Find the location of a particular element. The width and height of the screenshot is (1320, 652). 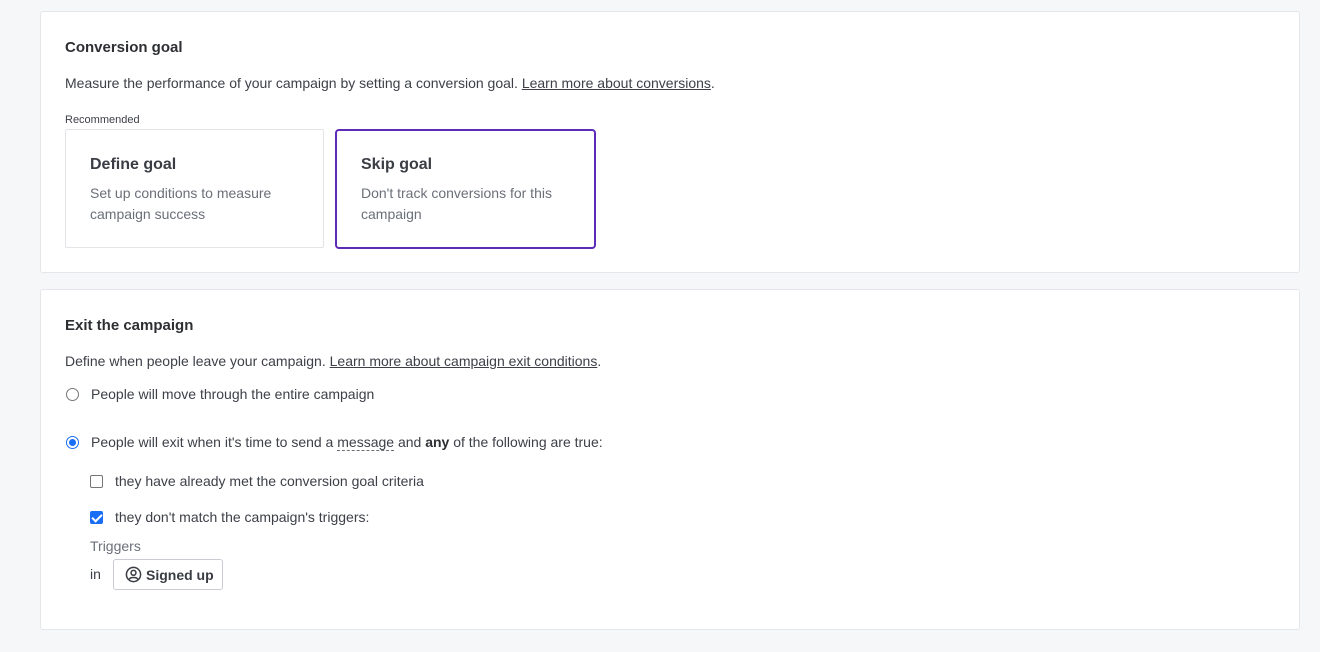

conversion-goal-title: Conversion goal is located at coordinates (124, 47).